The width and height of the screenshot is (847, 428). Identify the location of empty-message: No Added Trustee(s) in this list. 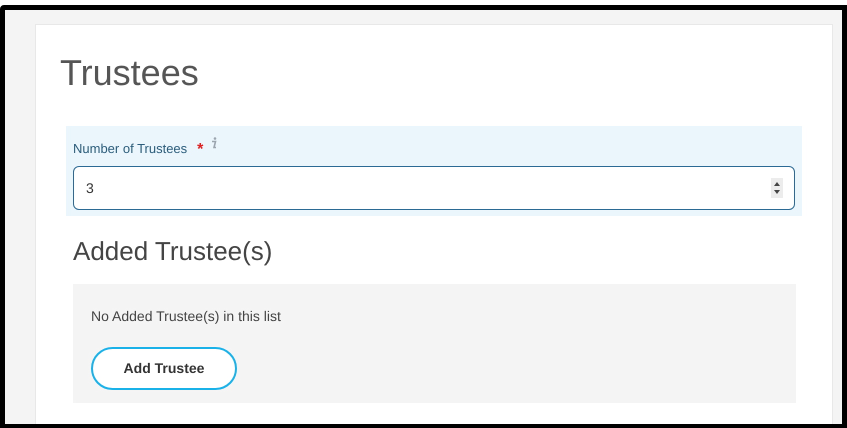
(186, 316).